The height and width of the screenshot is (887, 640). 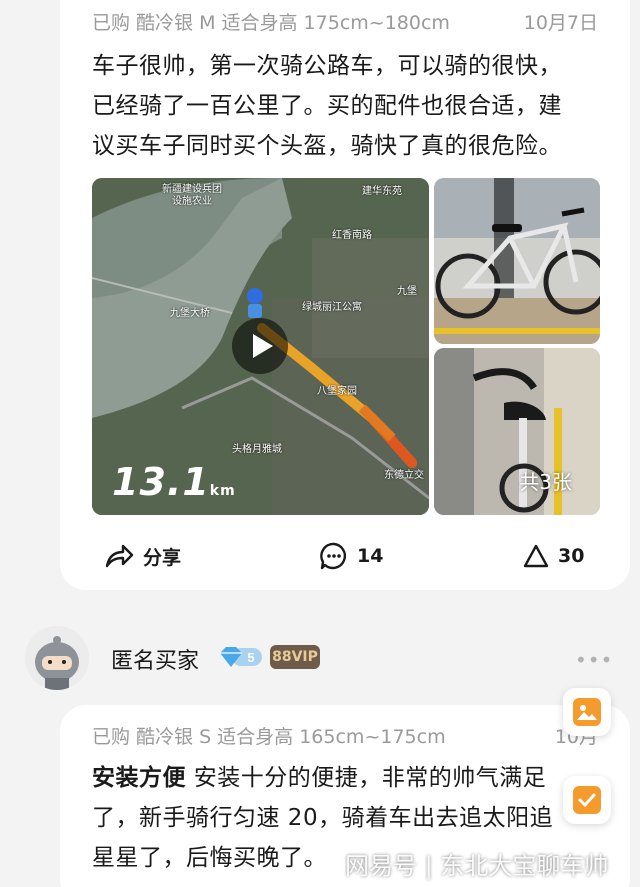 What do you see at coordinates (366, 778) in the screenshot?
I see `review-2-line: 安装十分的便捷，非常的帅气满足` at bounding box center [366, 778].